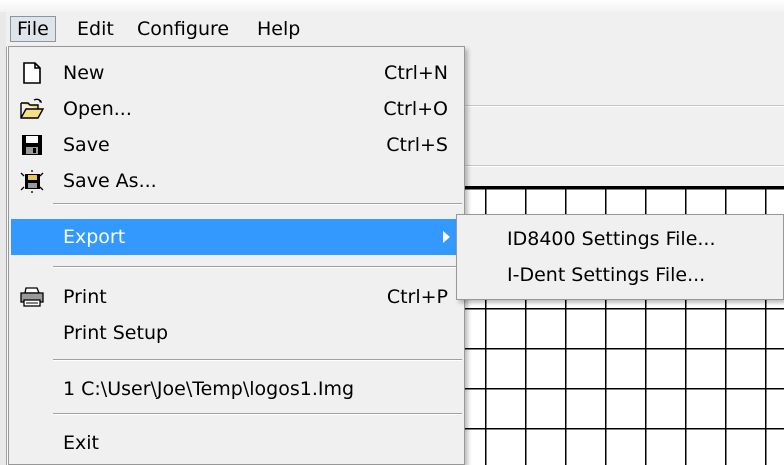 The image size is (784, 465). What do you see at coordinates (116, 333) in the screenshot?
I see `menu-item-label: Print Setup` at bounding box center [116, 333].